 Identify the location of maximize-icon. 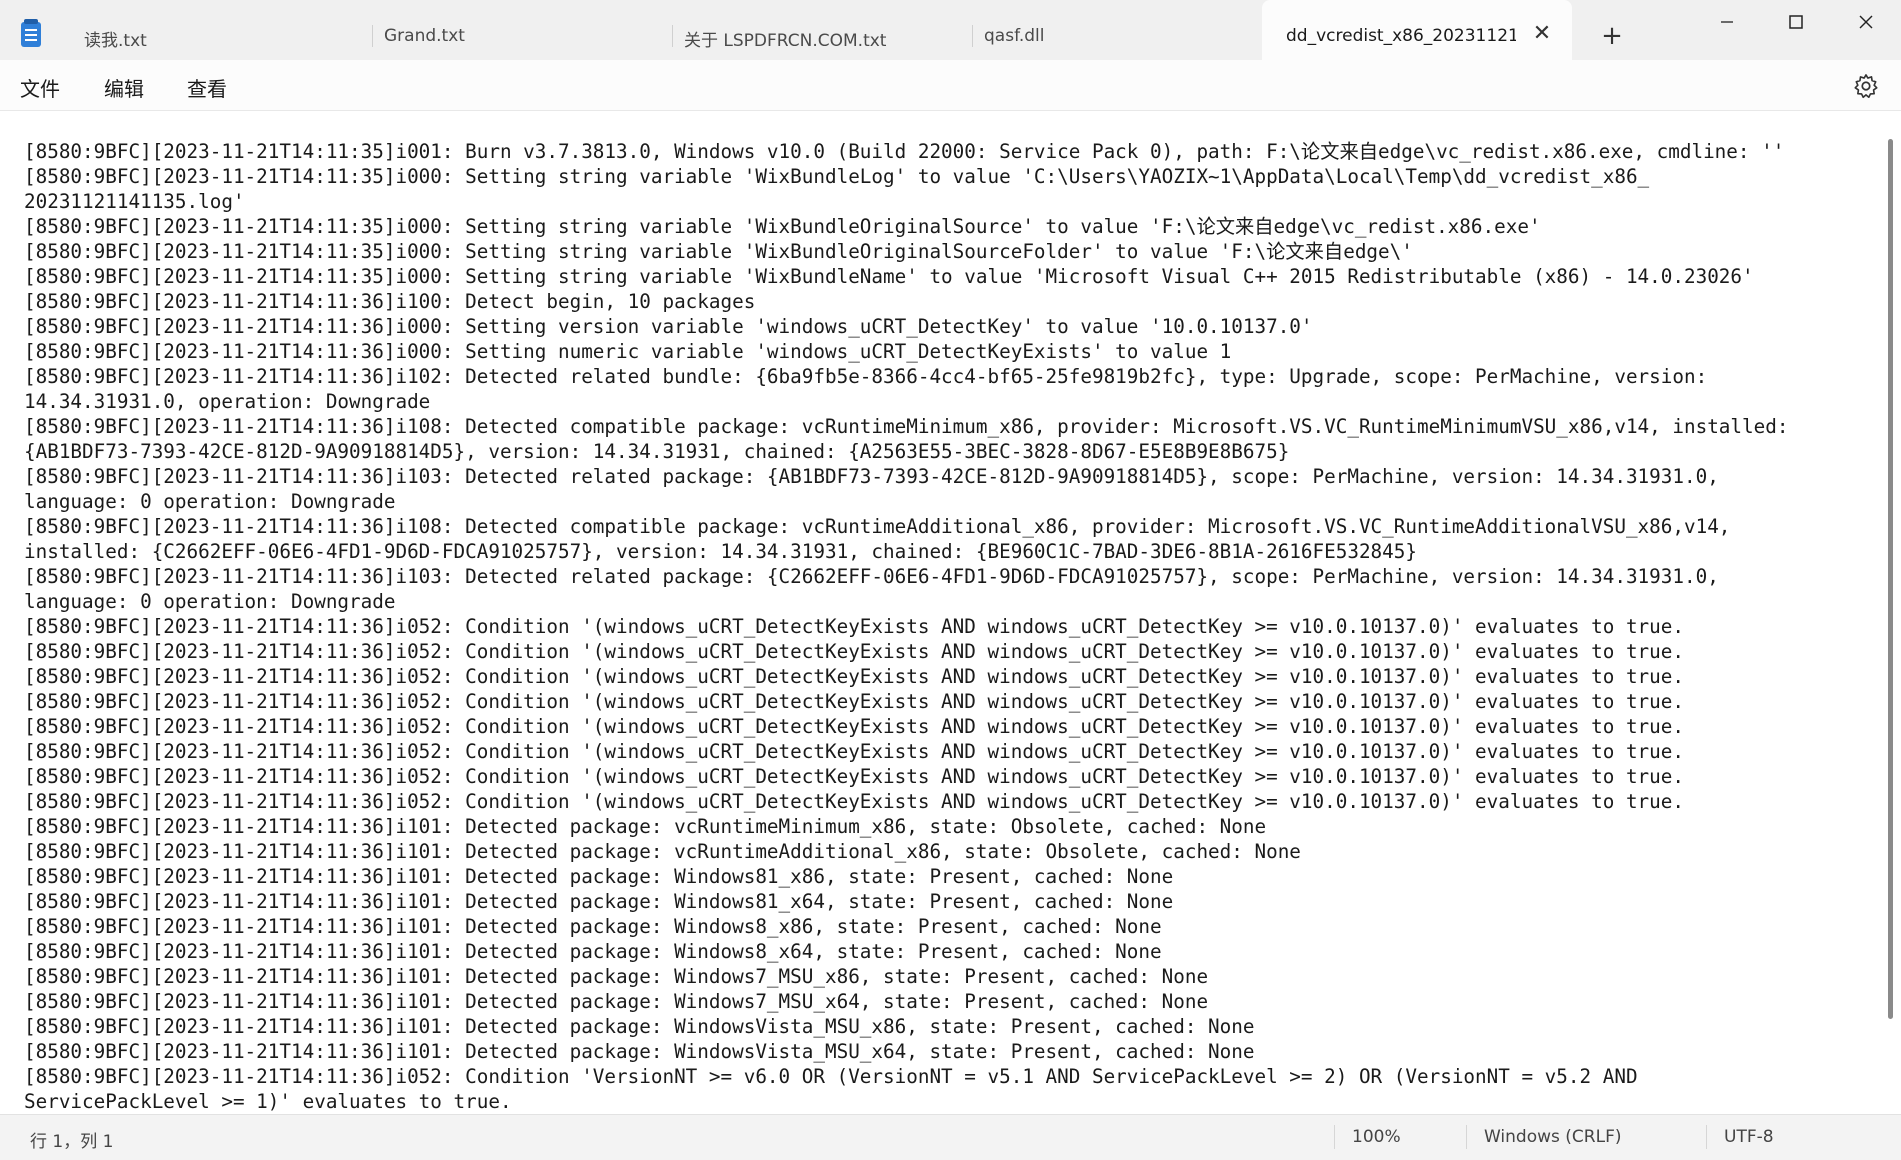
(1796, 22).